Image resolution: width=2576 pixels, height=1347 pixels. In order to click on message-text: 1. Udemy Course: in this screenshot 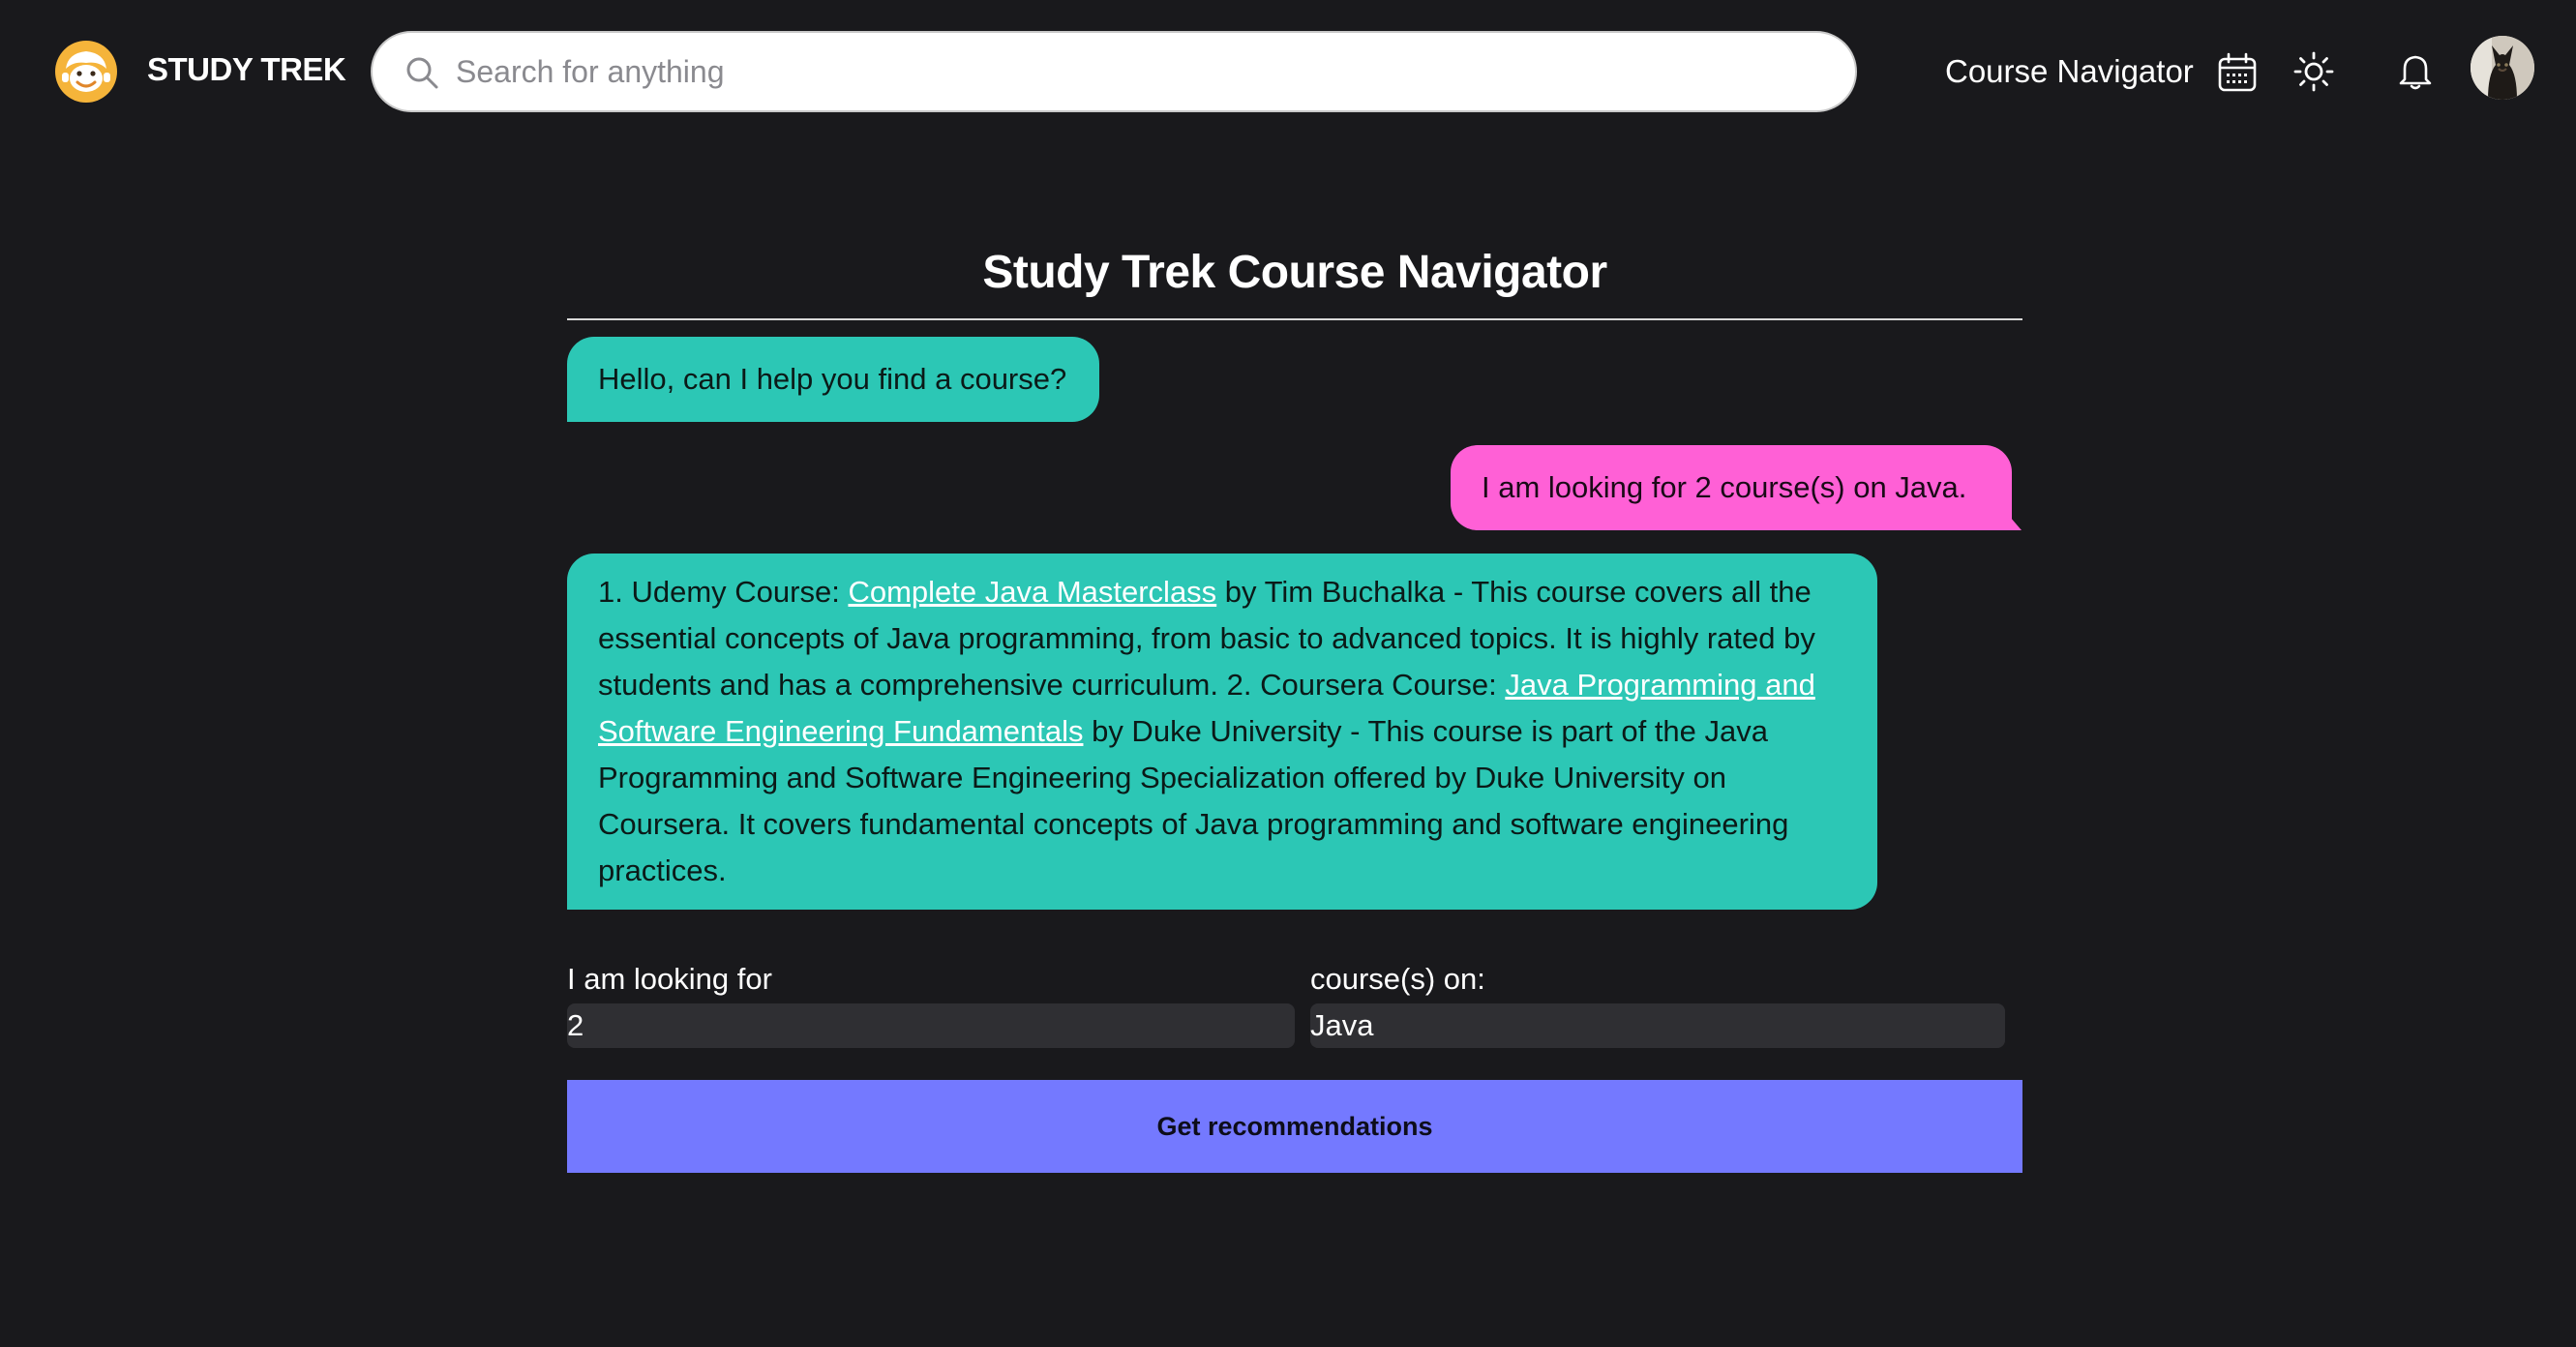, I will do `click(723, 592)`.